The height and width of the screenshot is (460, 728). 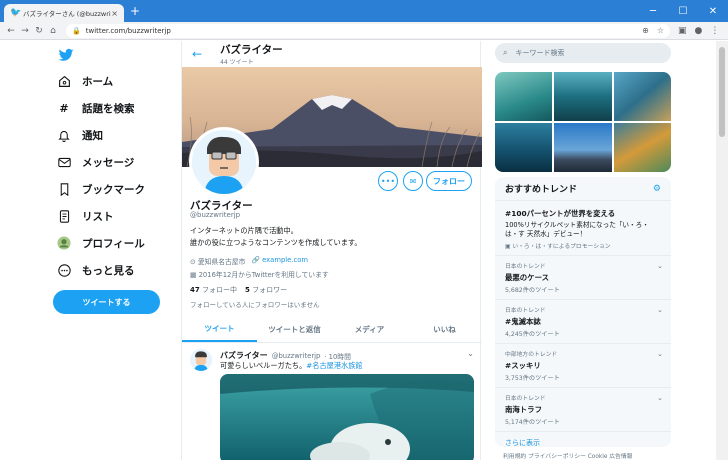 What do you see at coordinates (364, 11) in the screenshot?
I see `browser-titlebar: 🐦 バズライターさん (@buzzwriterjp) / T × + ─ ☐ ✕` at bounding box center [364, 11].